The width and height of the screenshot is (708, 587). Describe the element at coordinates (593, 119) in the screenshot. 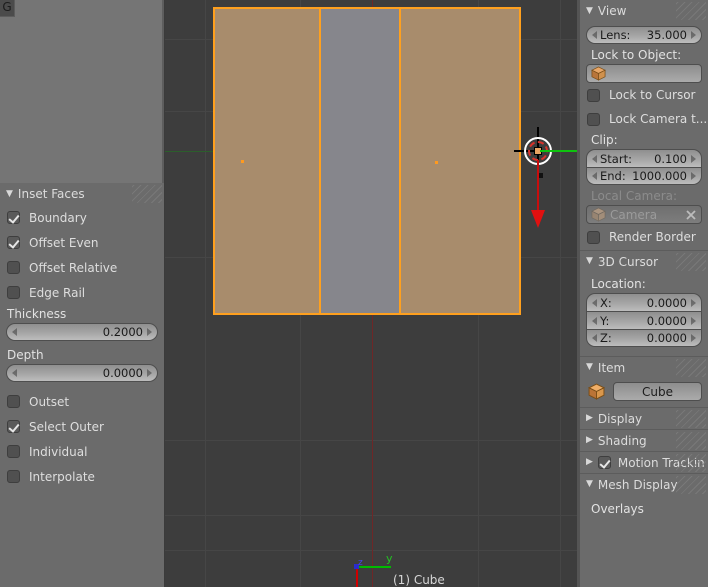

I see `checkbox-lock-camera` at that location.